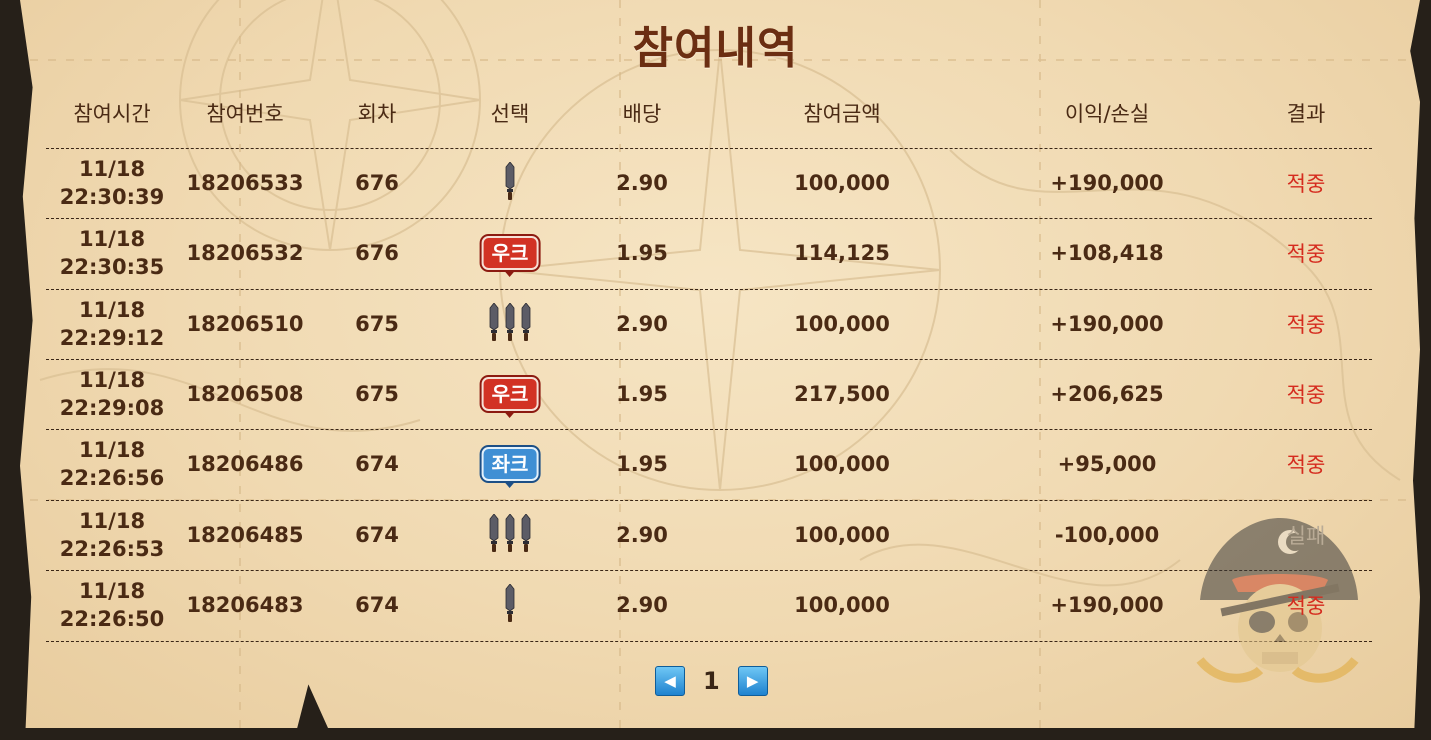 The height and width of the screenshot is (740, 1431). Describe the element at coordinates (709, 641) in the screenshot. I see `row-divider` at that location.